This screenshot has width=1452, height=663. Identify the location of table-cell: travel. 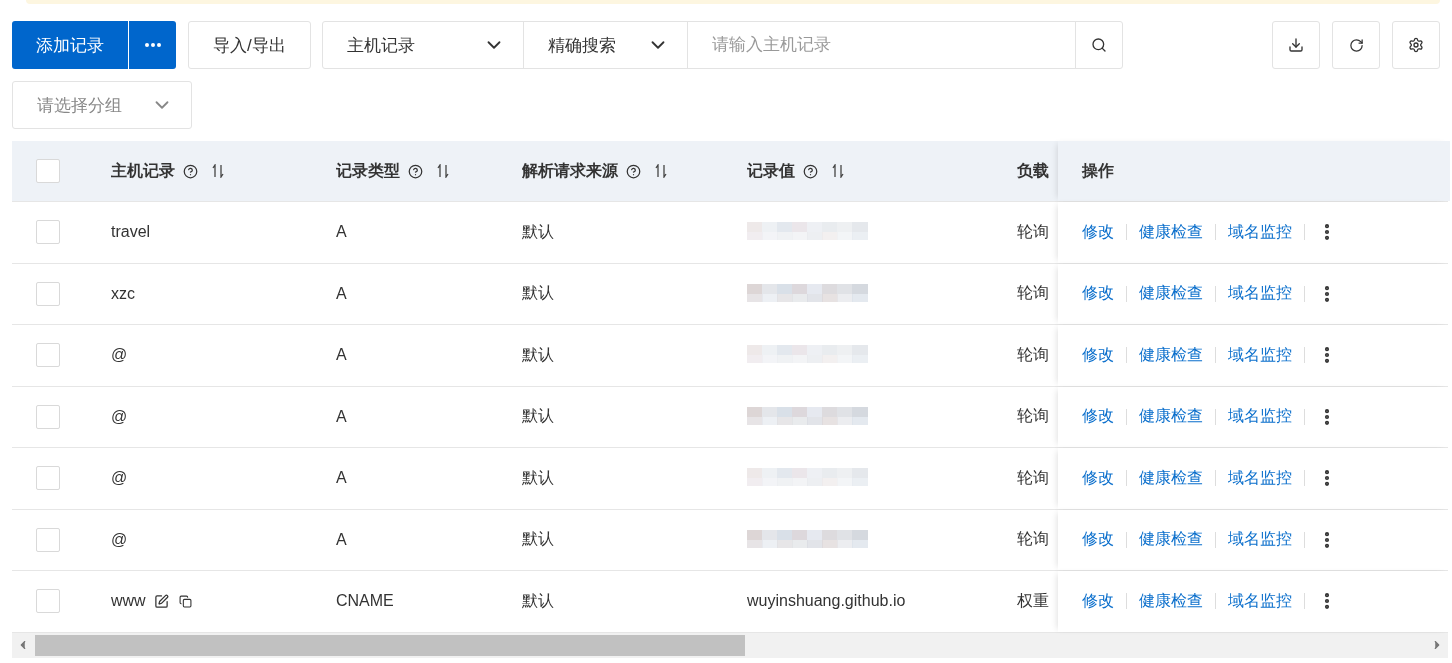
(131, 232).